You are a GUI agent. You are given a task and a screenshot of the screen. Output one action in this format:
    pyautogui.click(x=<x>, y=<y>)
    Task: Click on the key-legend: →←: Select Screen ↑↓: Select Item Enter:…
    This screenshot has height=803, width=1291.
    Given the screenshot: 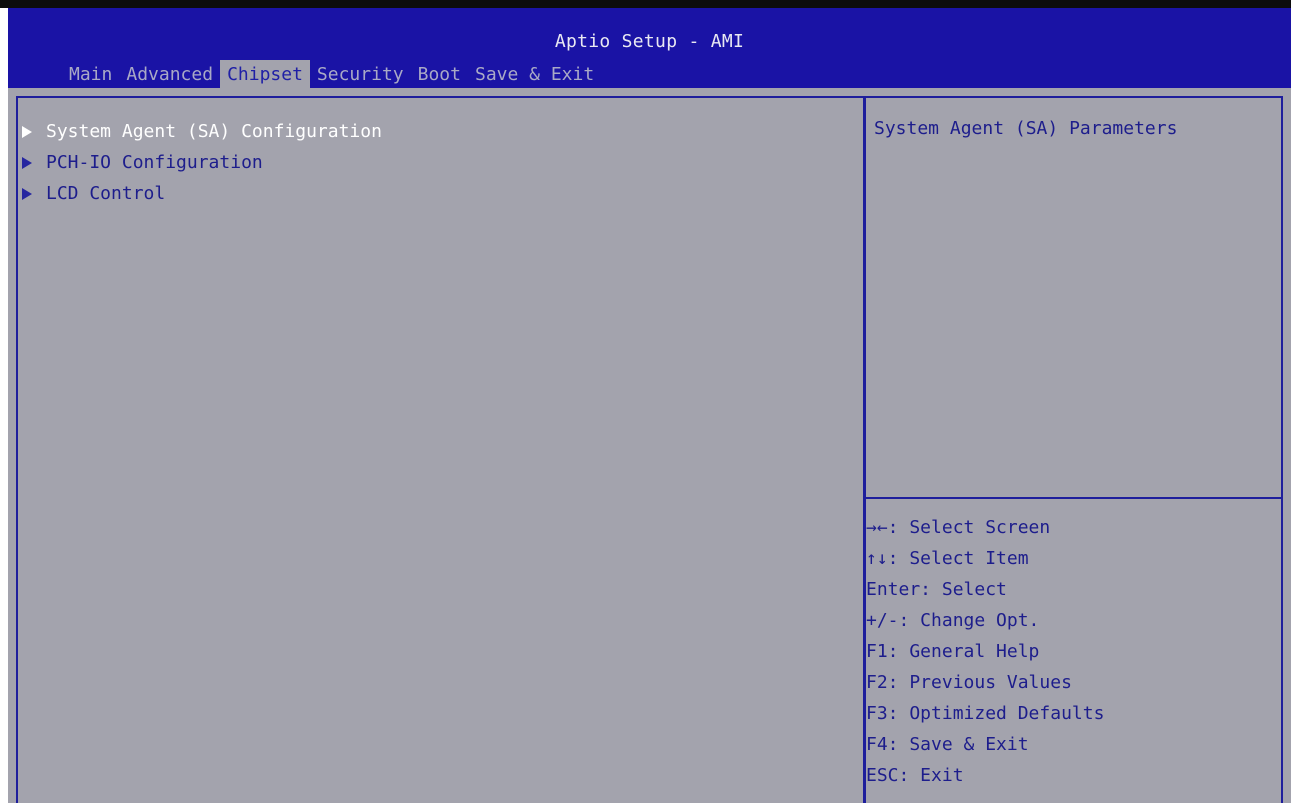 What is the action you would take?
    pyautogui.click(x=985, y=651)
    